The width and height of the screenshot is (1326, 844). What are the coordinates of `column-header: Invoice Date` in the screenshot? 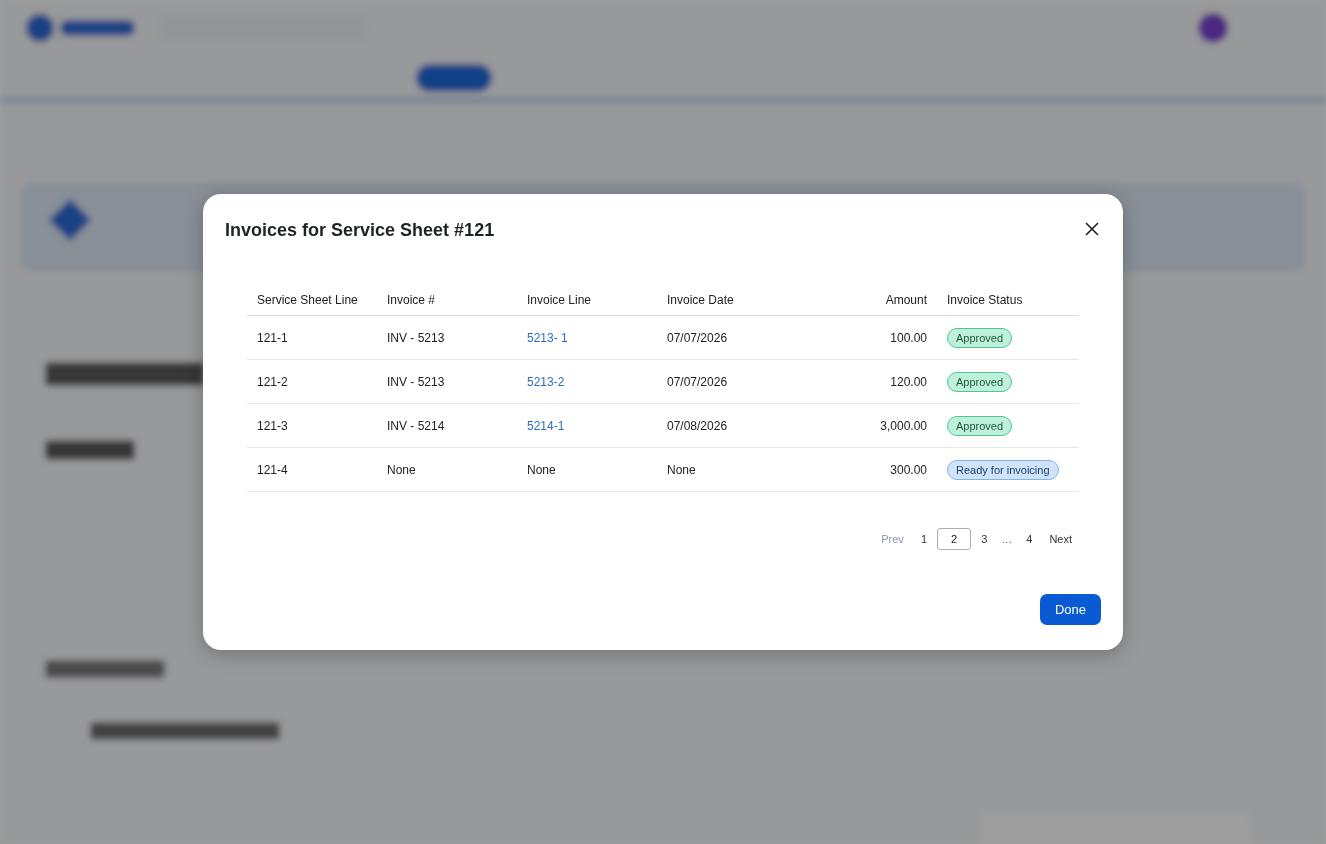 It's located at (737, 300).